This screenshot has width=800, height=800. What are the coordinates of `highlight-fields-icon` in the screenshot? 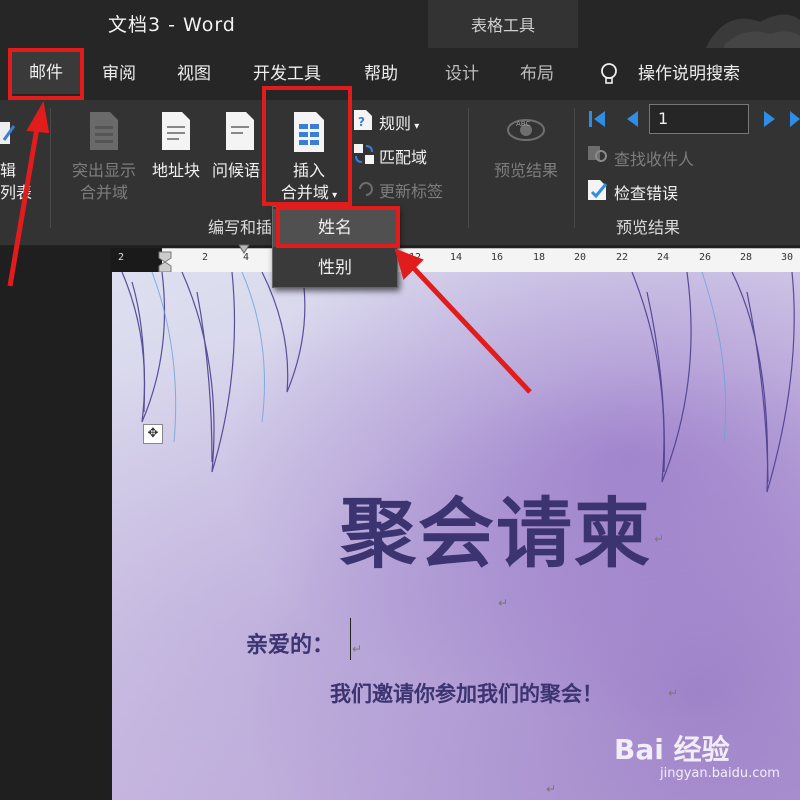 It's located at (104, 131).